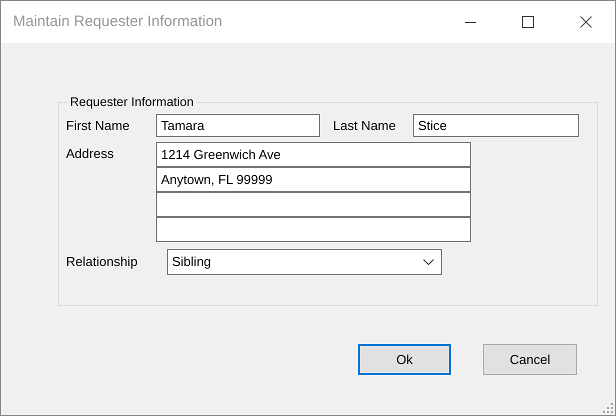  What do you see at coordinates (304, 261) in the screenshot?
I see `relationship-dropdown: Sibling` at bounding box center [304, 261].